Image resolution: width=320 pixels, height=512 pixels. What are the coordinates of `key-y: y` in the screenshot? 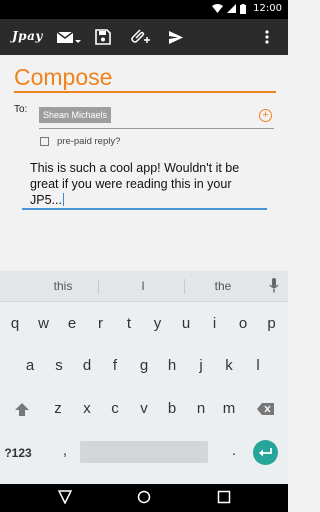 It's located at (158, 324).